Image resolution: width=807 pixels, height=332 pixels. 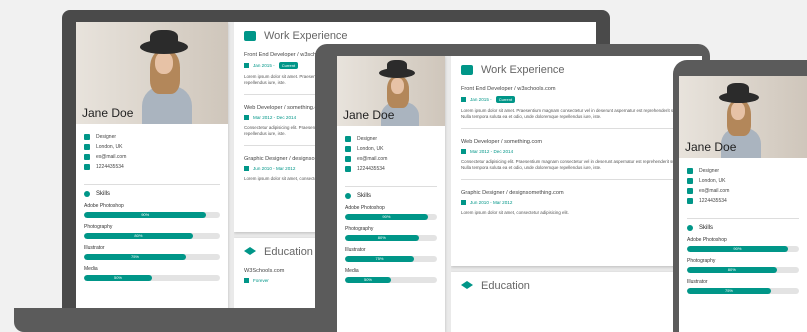 I want to click on work-title-text: Work Experience, so click(x=523, y=70).